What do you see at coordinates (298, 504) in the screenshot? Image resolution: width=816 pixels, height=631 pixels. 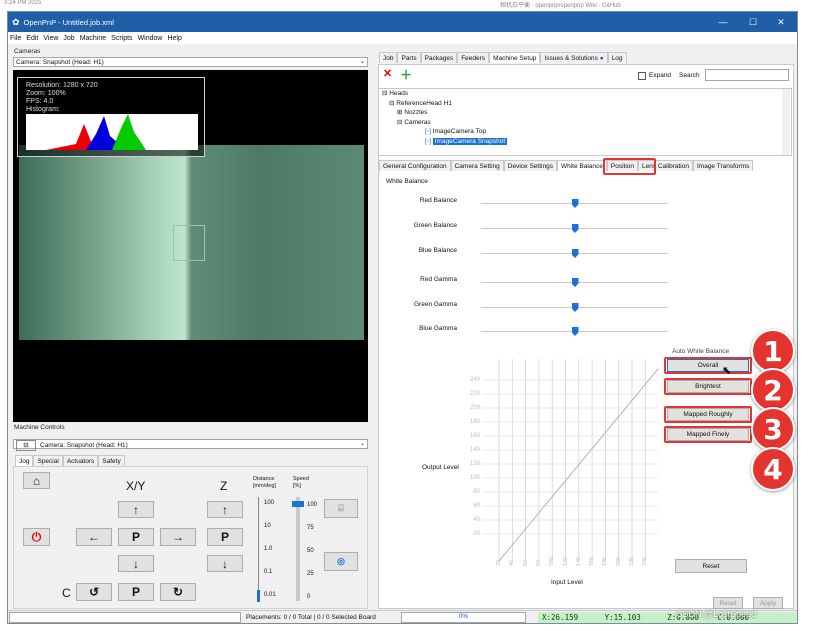 I see `speed-thumb` at bounding box center [298, 504].